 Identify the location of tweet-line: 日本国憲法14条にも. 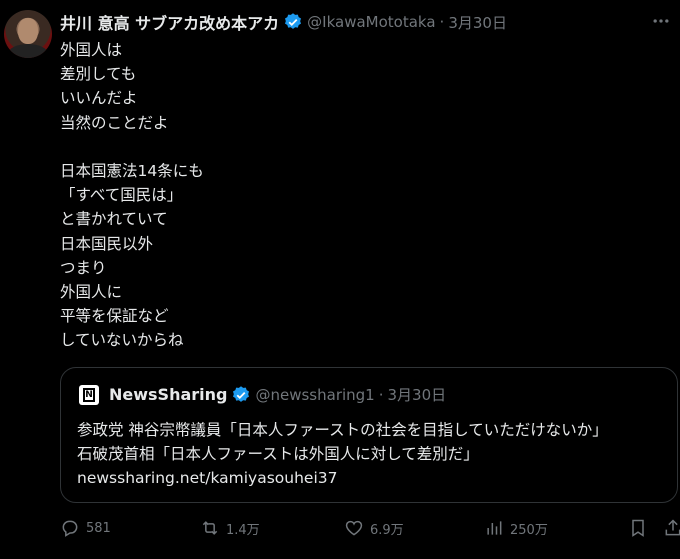
(132, 170).